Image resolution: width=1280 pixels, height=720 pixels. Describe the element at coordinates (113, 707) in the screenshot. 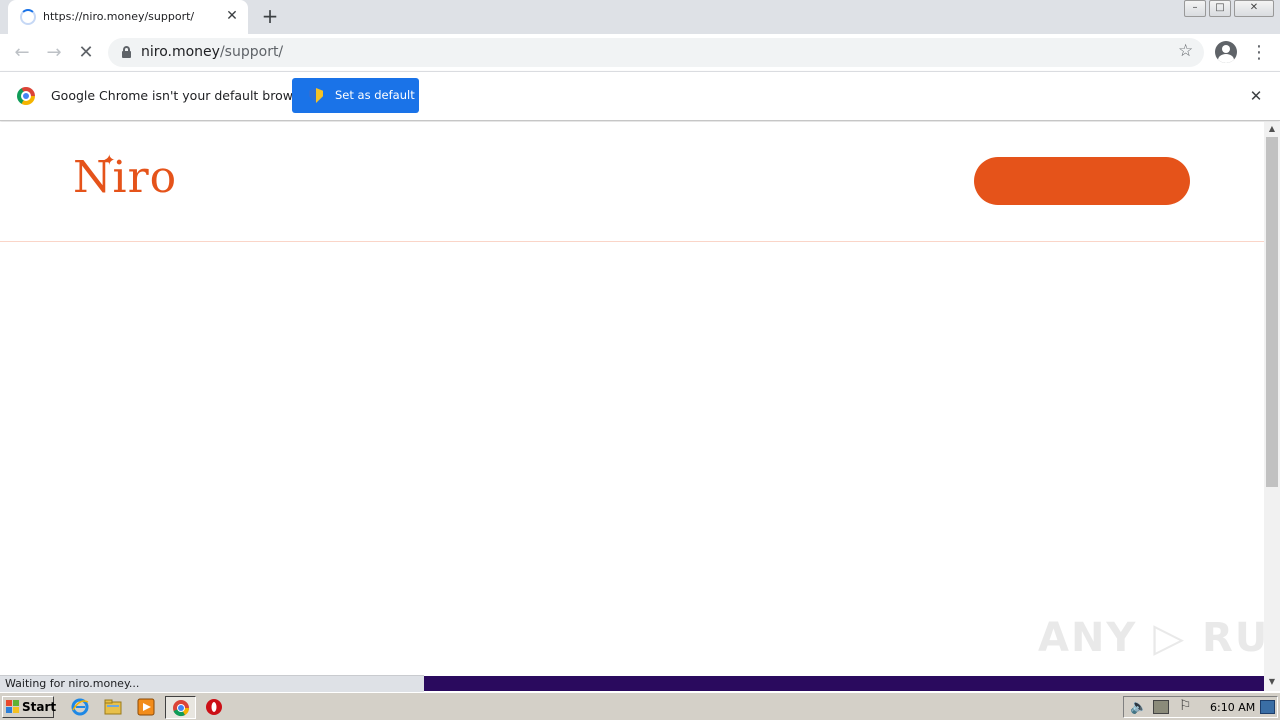

I see `file-explorer-icon` at that location.